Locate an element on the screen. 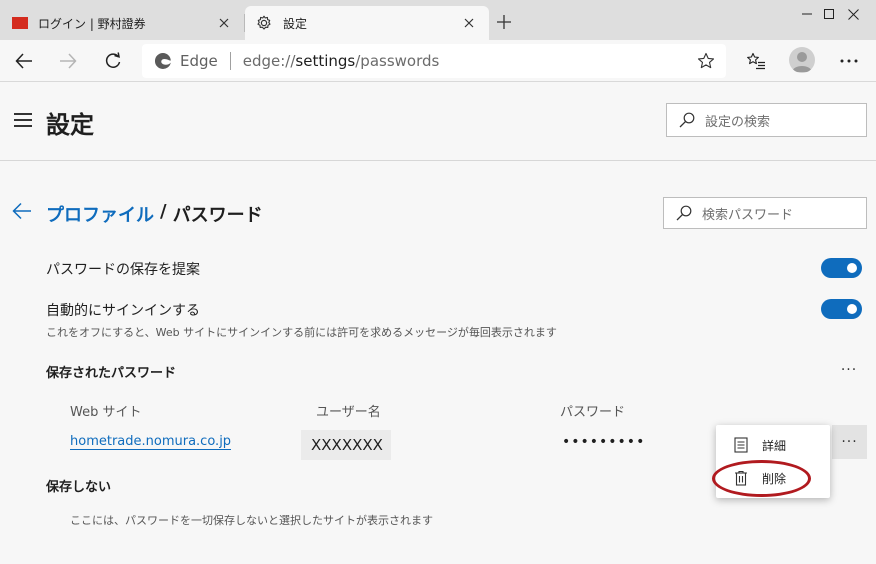 This screenshot has height=564, width=876. column-header-password: パスワード is located at coordinates (593, 412).